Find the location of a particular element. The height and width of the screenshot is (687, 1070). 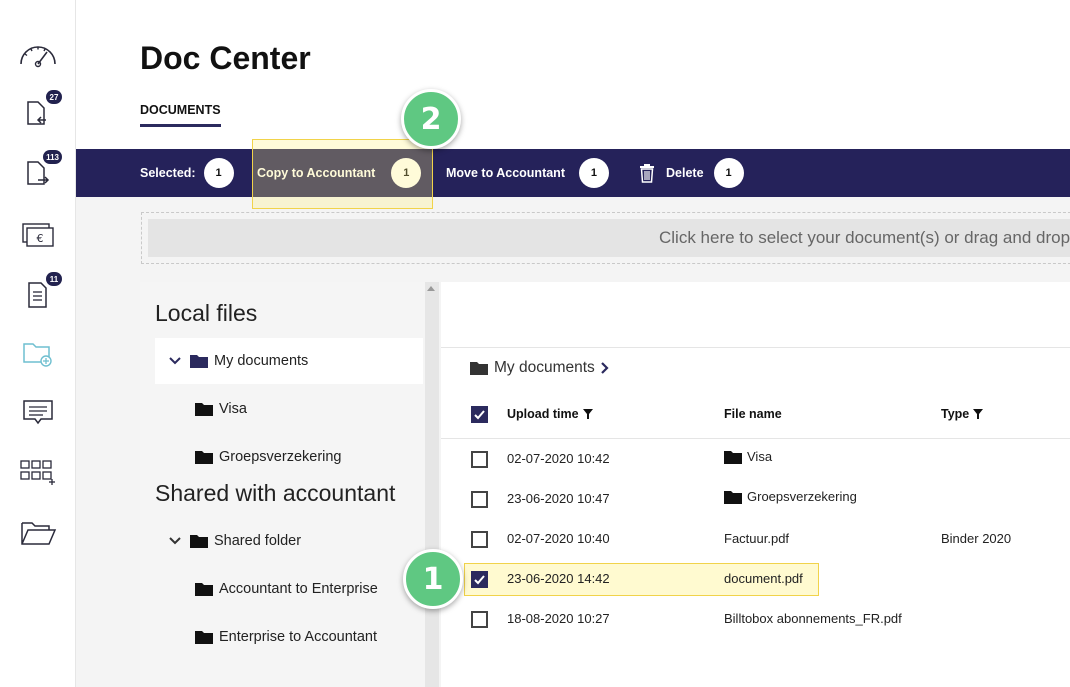

column-type-label: Type is located at coordinates (955, 414).